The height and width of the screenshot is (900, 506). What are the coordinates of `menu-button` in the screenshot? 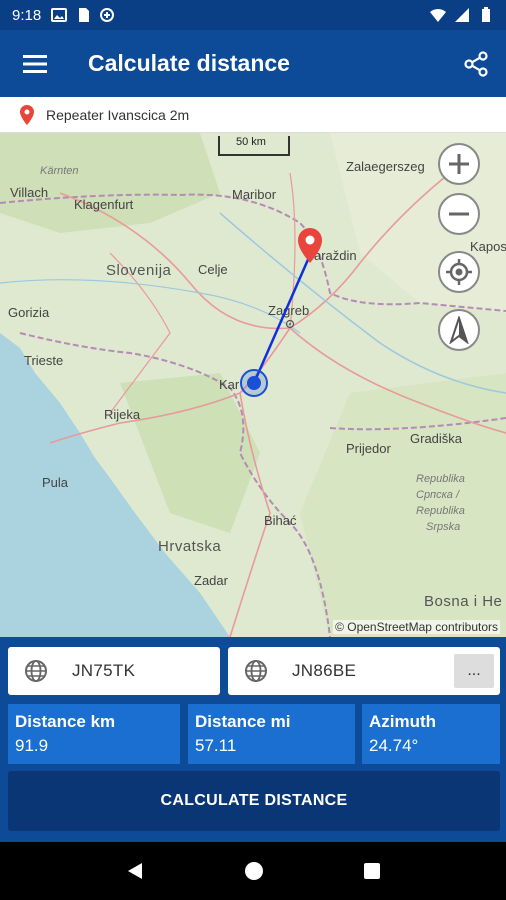 It's located at (35, 63).